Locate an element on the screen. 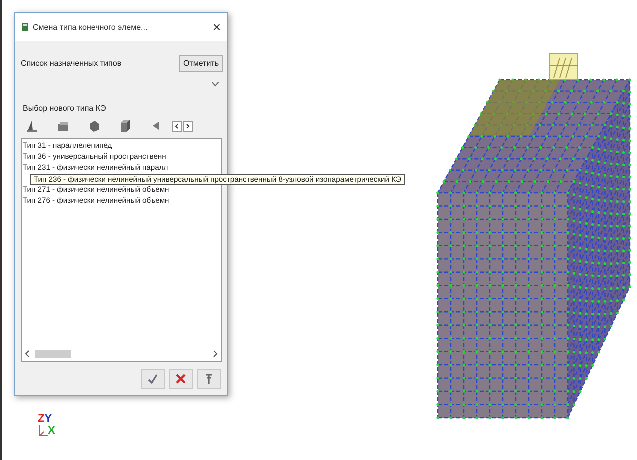  axis-z-label: Z is located at coordinates (41, 419).